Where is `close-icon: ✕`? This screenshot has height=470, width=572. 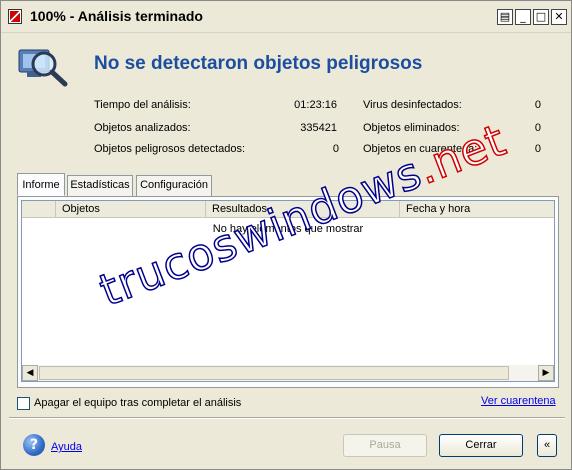
close-icon: ✕ is located at coordinates (559, 17).